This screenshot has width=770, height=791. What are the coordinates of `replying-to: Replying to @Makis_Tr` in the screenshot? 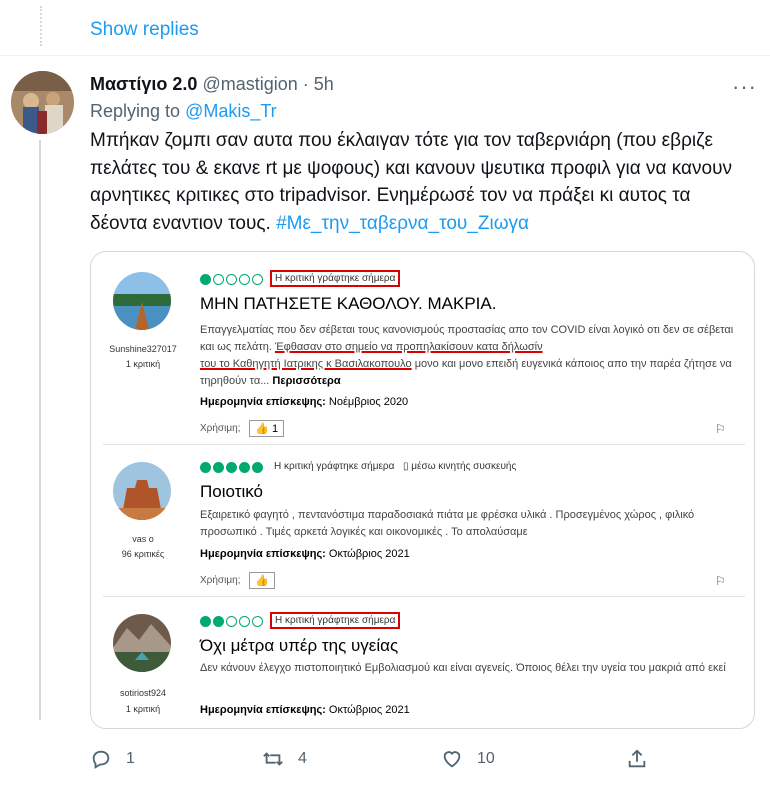 It's located at (183, 111).